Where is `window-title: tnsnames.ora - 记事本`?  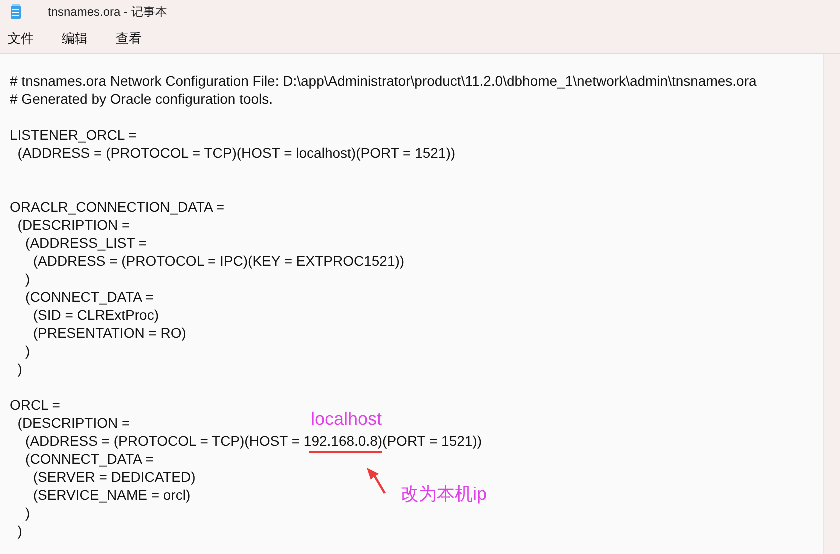 window-title: tnsnames.ora - 记事本 is located at coordinates (108, 12).